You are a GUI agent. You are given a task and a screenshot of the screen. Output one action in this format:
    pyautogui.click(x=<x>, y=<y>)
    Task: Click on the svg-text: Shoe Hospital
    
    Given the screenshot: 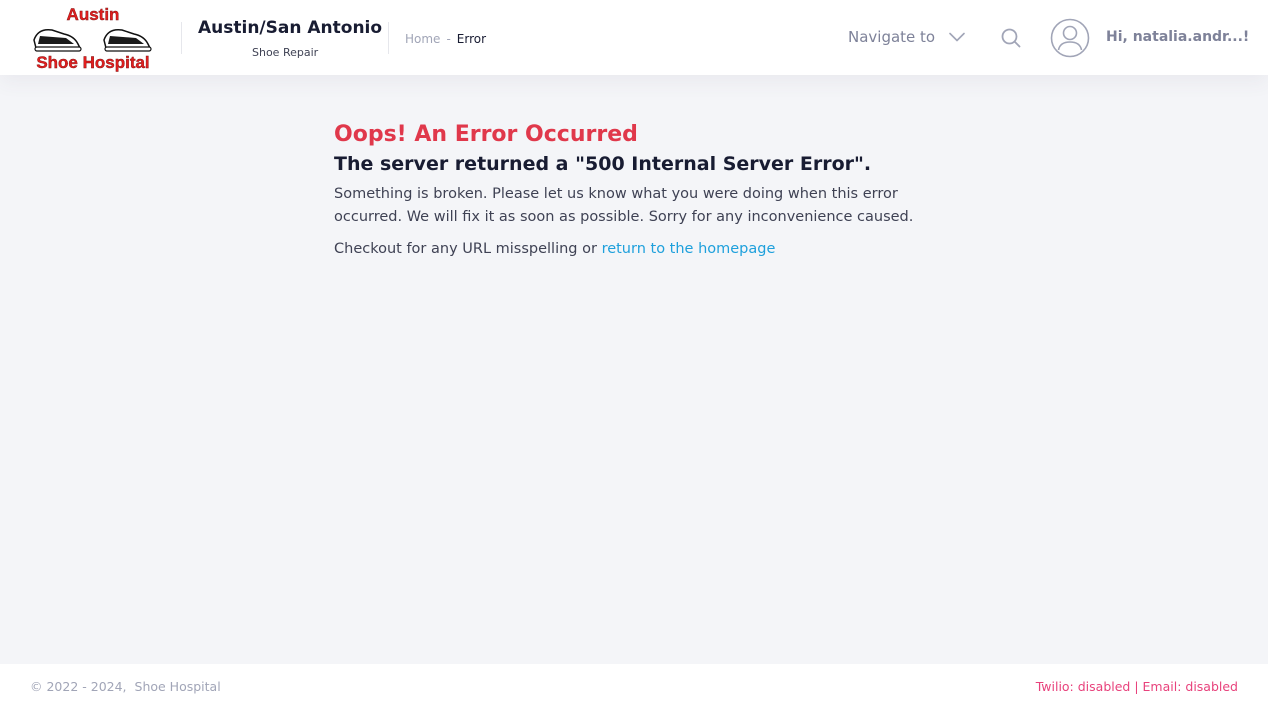 What is the action you would take?
    pyautogui.click(x=92, y=62)
    